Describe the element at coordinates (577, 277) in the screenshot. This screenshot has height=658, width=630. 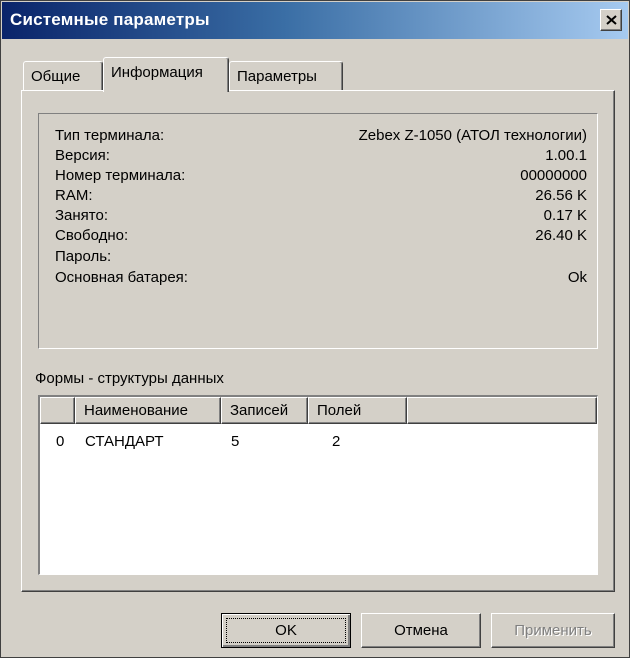
I see `info-value: Ok` at that location.